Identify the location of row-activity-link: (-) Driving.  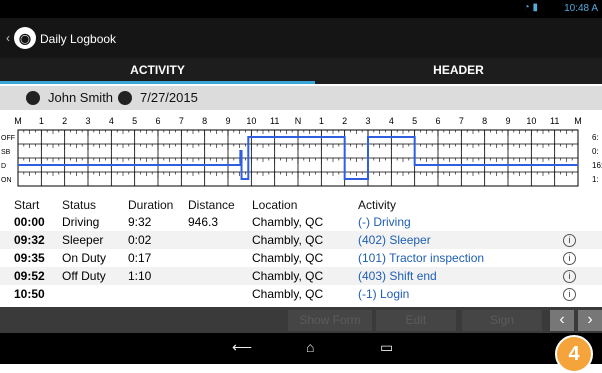
(384, 222).